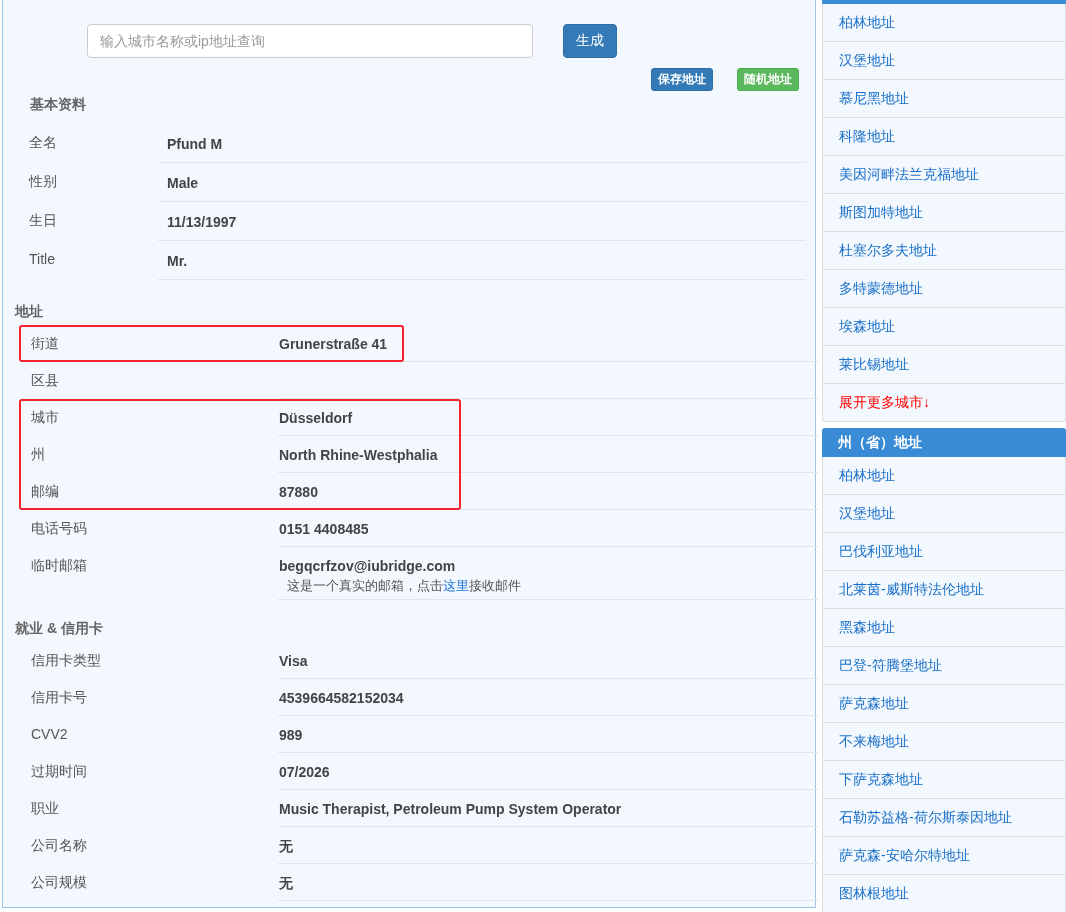 The image size is (1066, 912). What do you see at coordinates (944, 137) in the screenshot?
I see `address-link: 科隆地址` at bounding box center [944, 137].